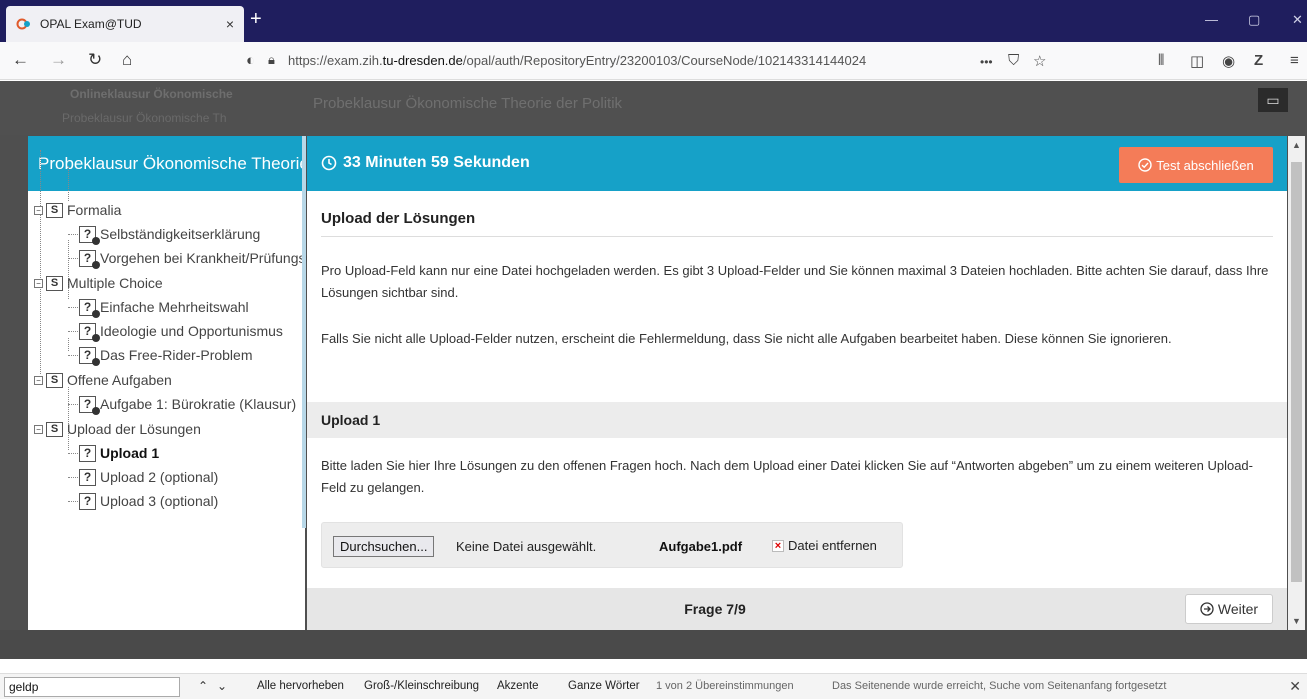  What do you see at coordinates (1145, 165) in the screenshot?
I see `check-circle-icon` at bounding box center [1145, 165].